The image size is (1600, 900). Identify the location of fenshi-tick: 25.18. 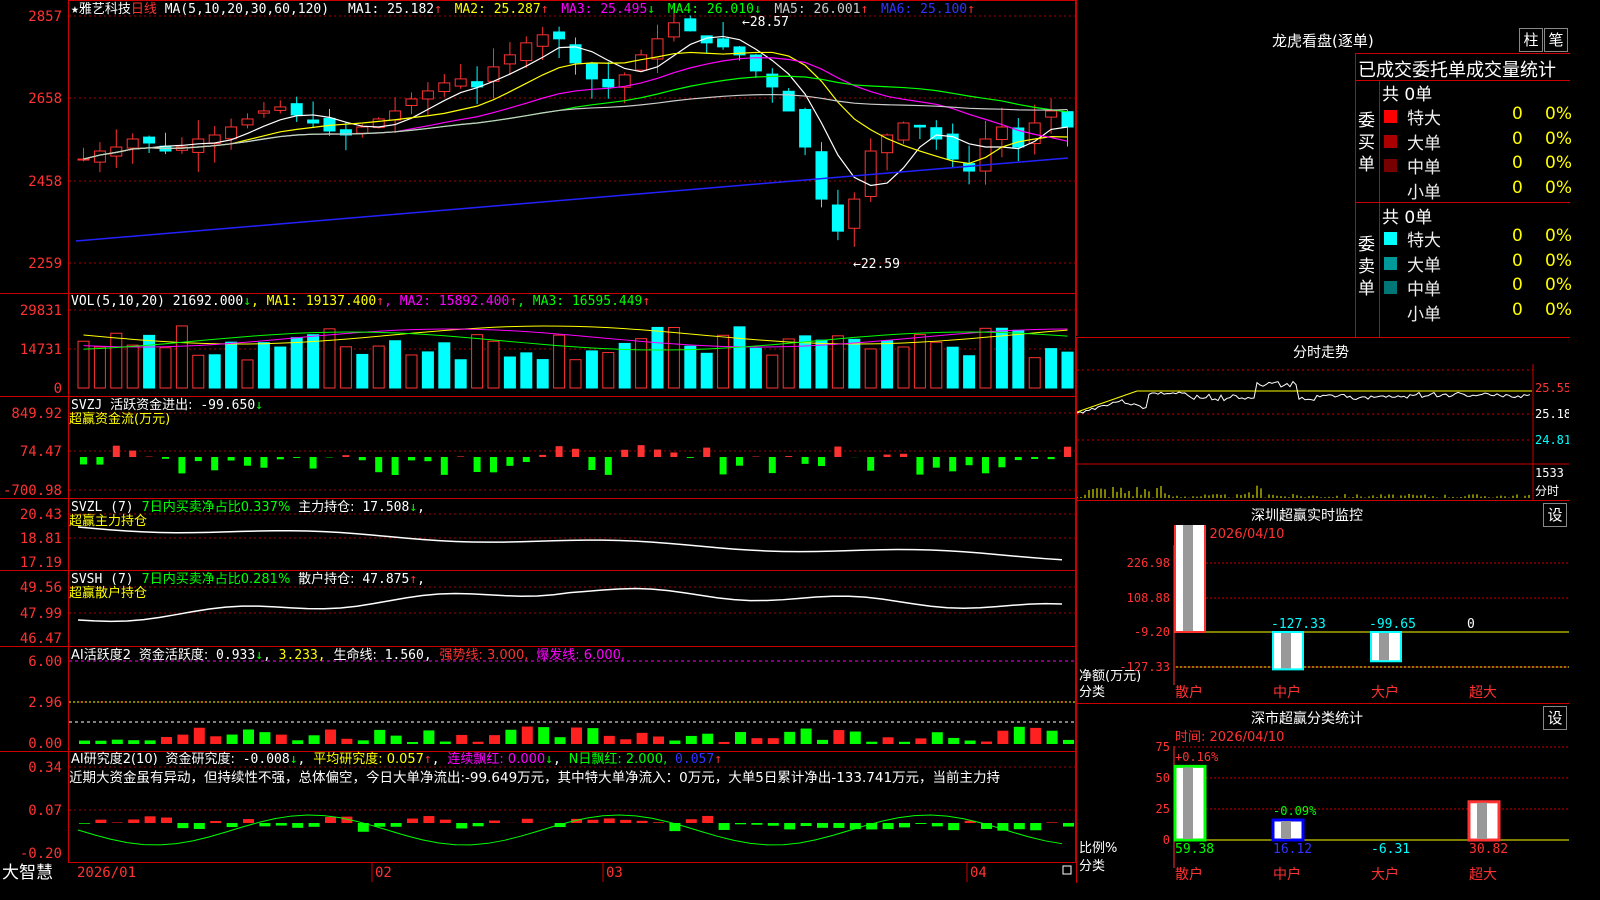
(1552, 414).